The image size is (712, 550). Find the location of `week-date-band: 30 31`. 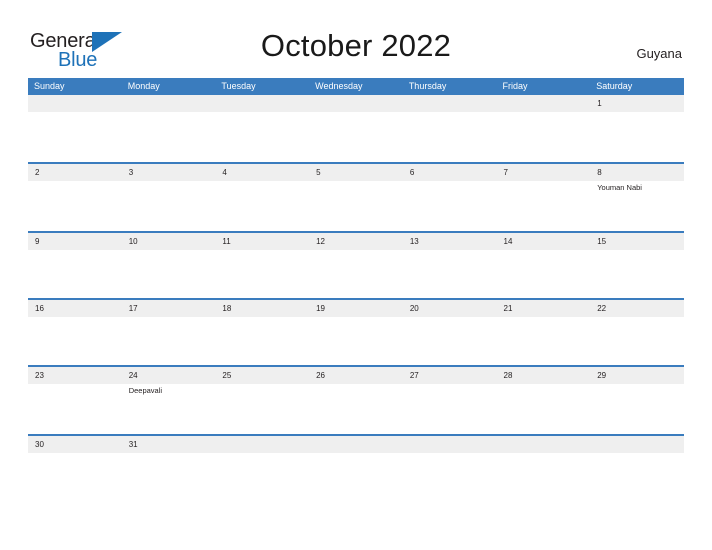

week-date-band: 30 31 is located at coordinates (356, 444).